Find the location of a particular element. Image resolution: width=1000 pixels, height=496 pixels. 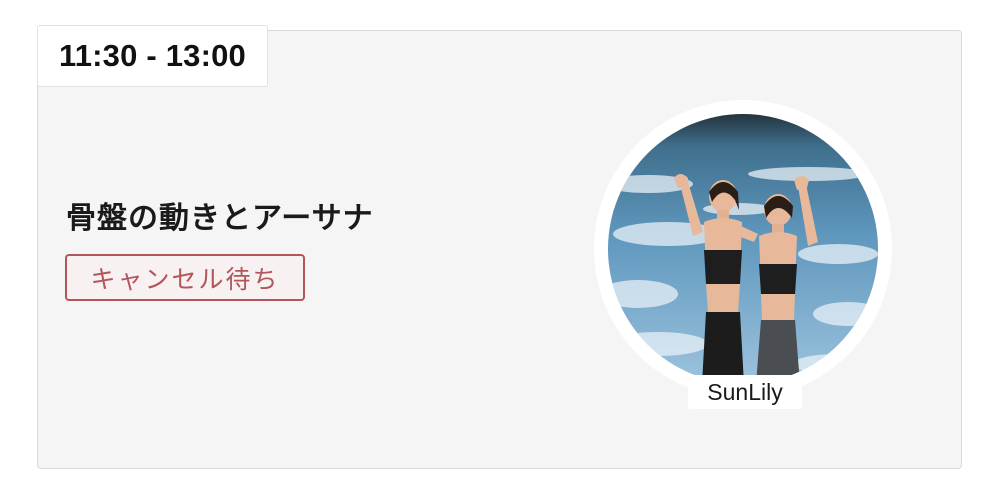

instructor-name: SunLily is located at coordinates (745, 392).